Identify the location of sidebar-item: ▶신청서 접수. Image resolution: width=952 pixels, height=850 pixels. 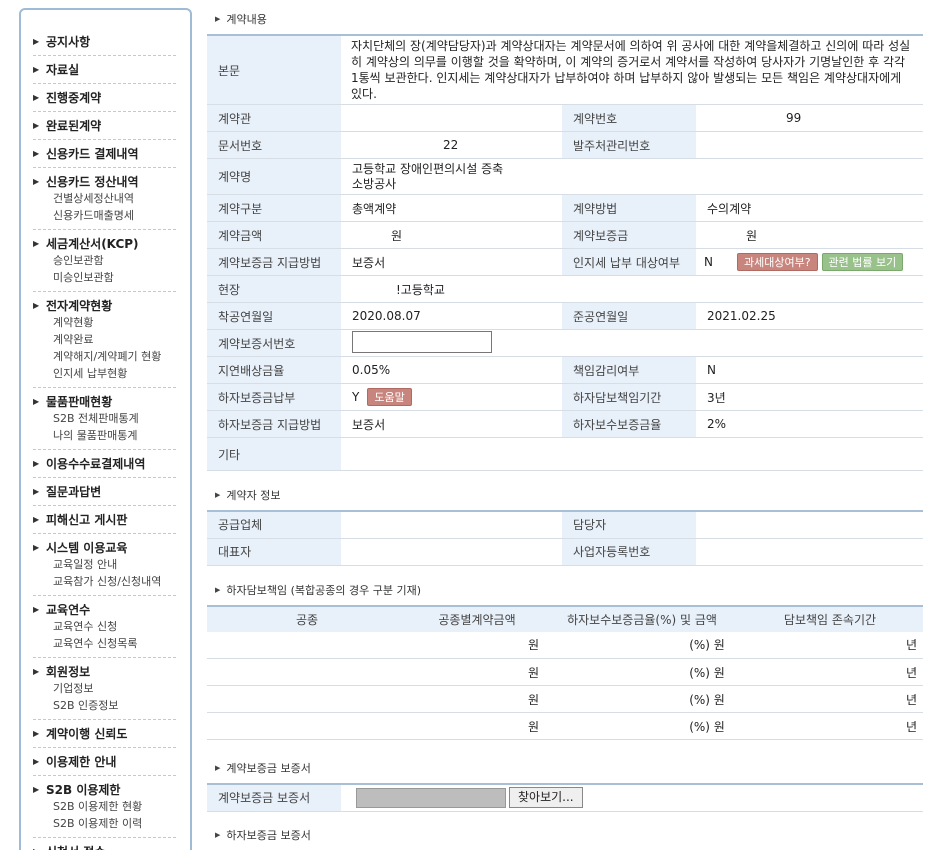
(104, 846).